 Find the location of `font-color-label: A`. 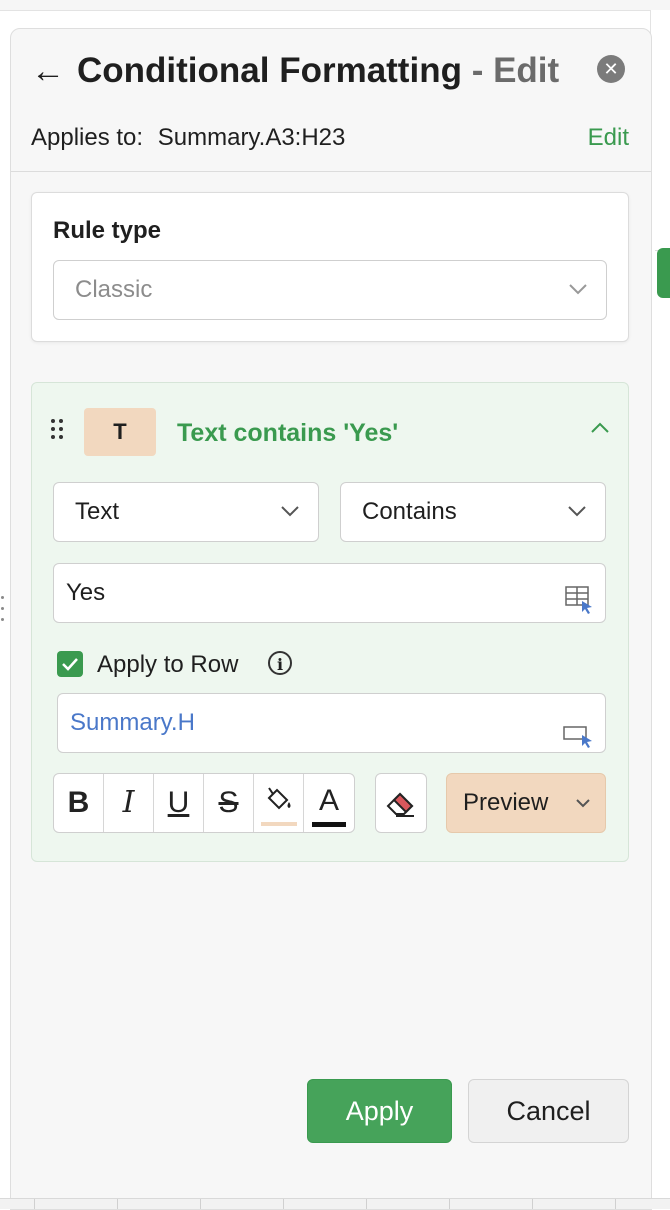

font-color-label: A is located at coordinates (328, 800).